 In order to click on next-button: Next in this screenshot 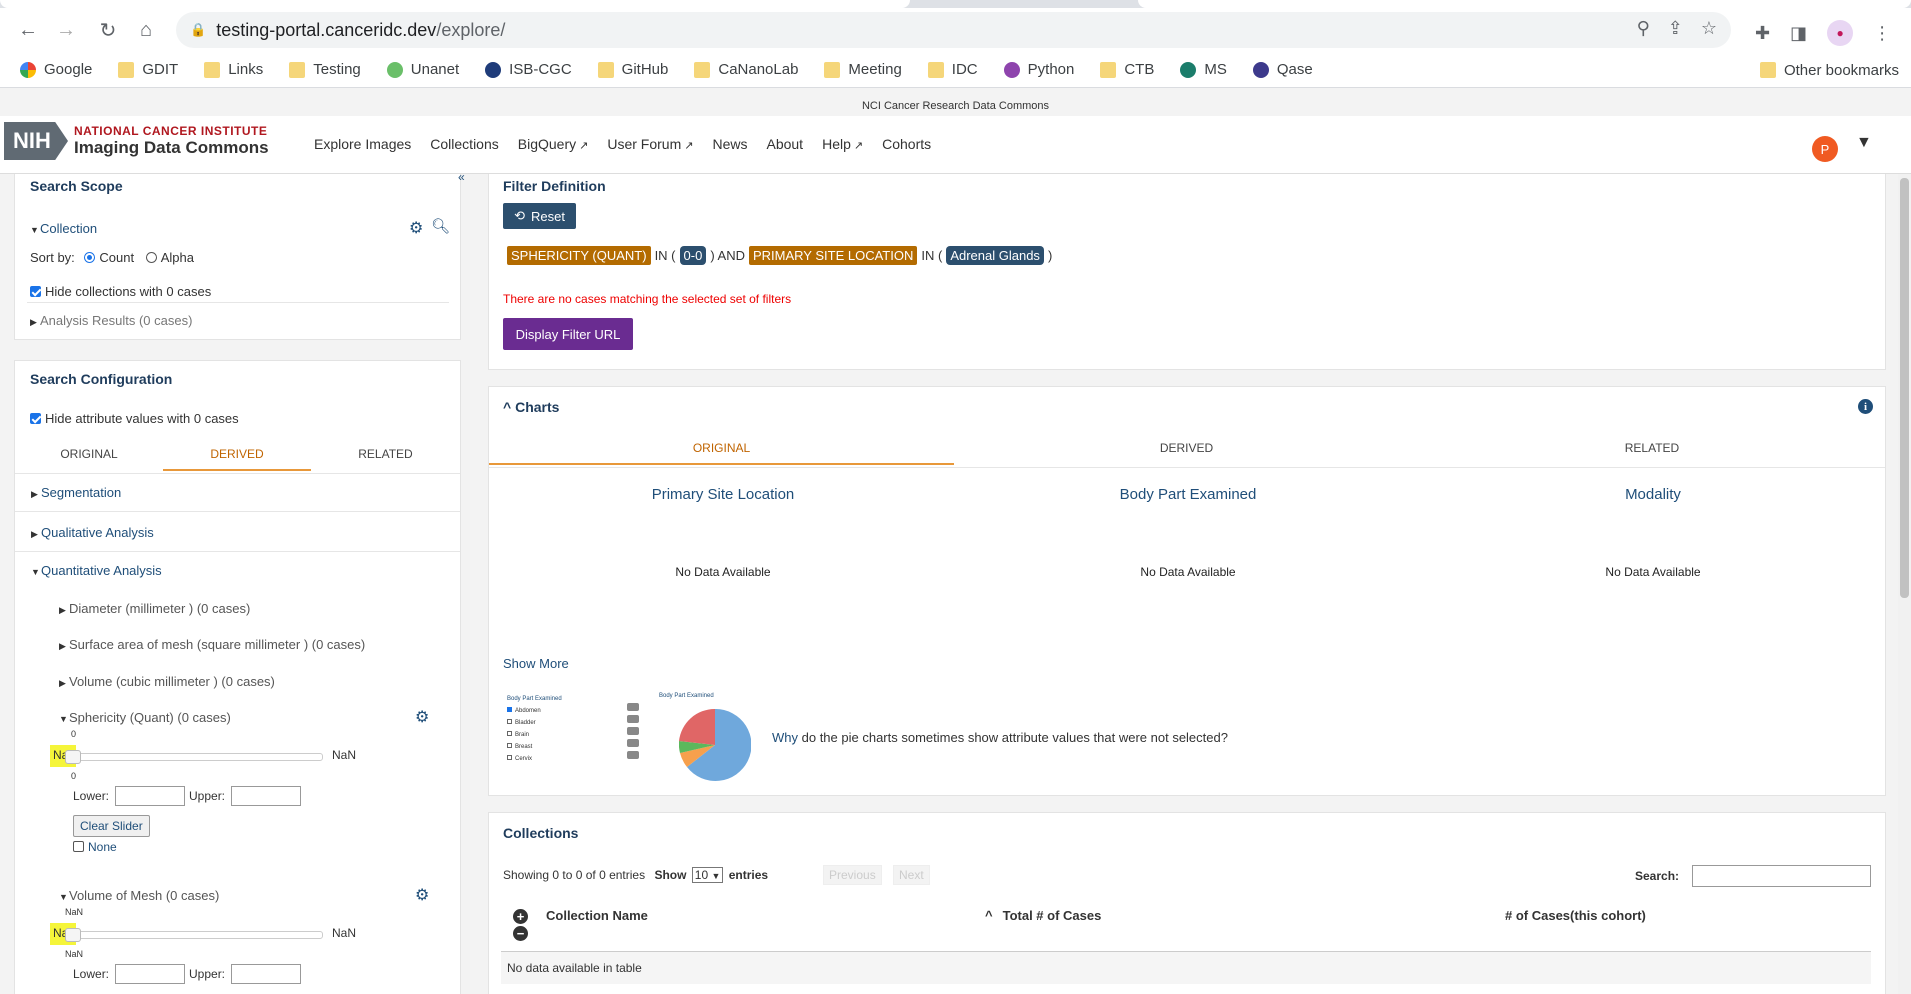, I will do `click(911, 875)`.